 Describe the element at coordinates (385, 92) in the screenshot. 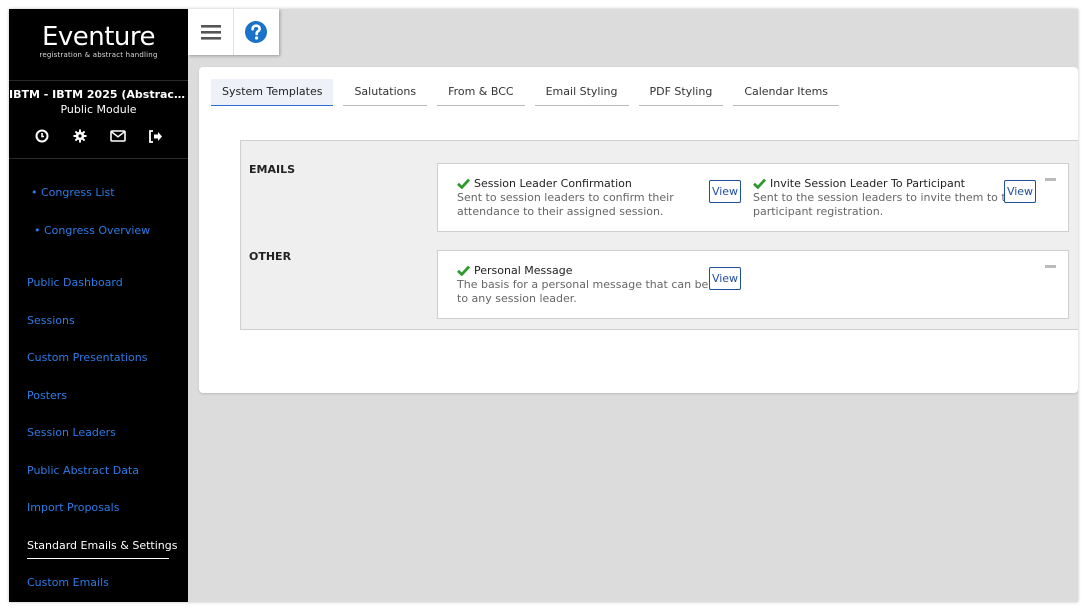

I see `tab-salutations: Salutations` at that location.